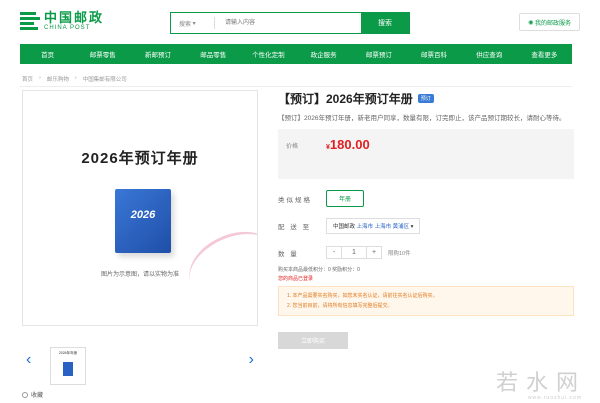 This screenshot has width=600, height=403. I want to click on next-arrow-icon: ›, so click(251, 360).